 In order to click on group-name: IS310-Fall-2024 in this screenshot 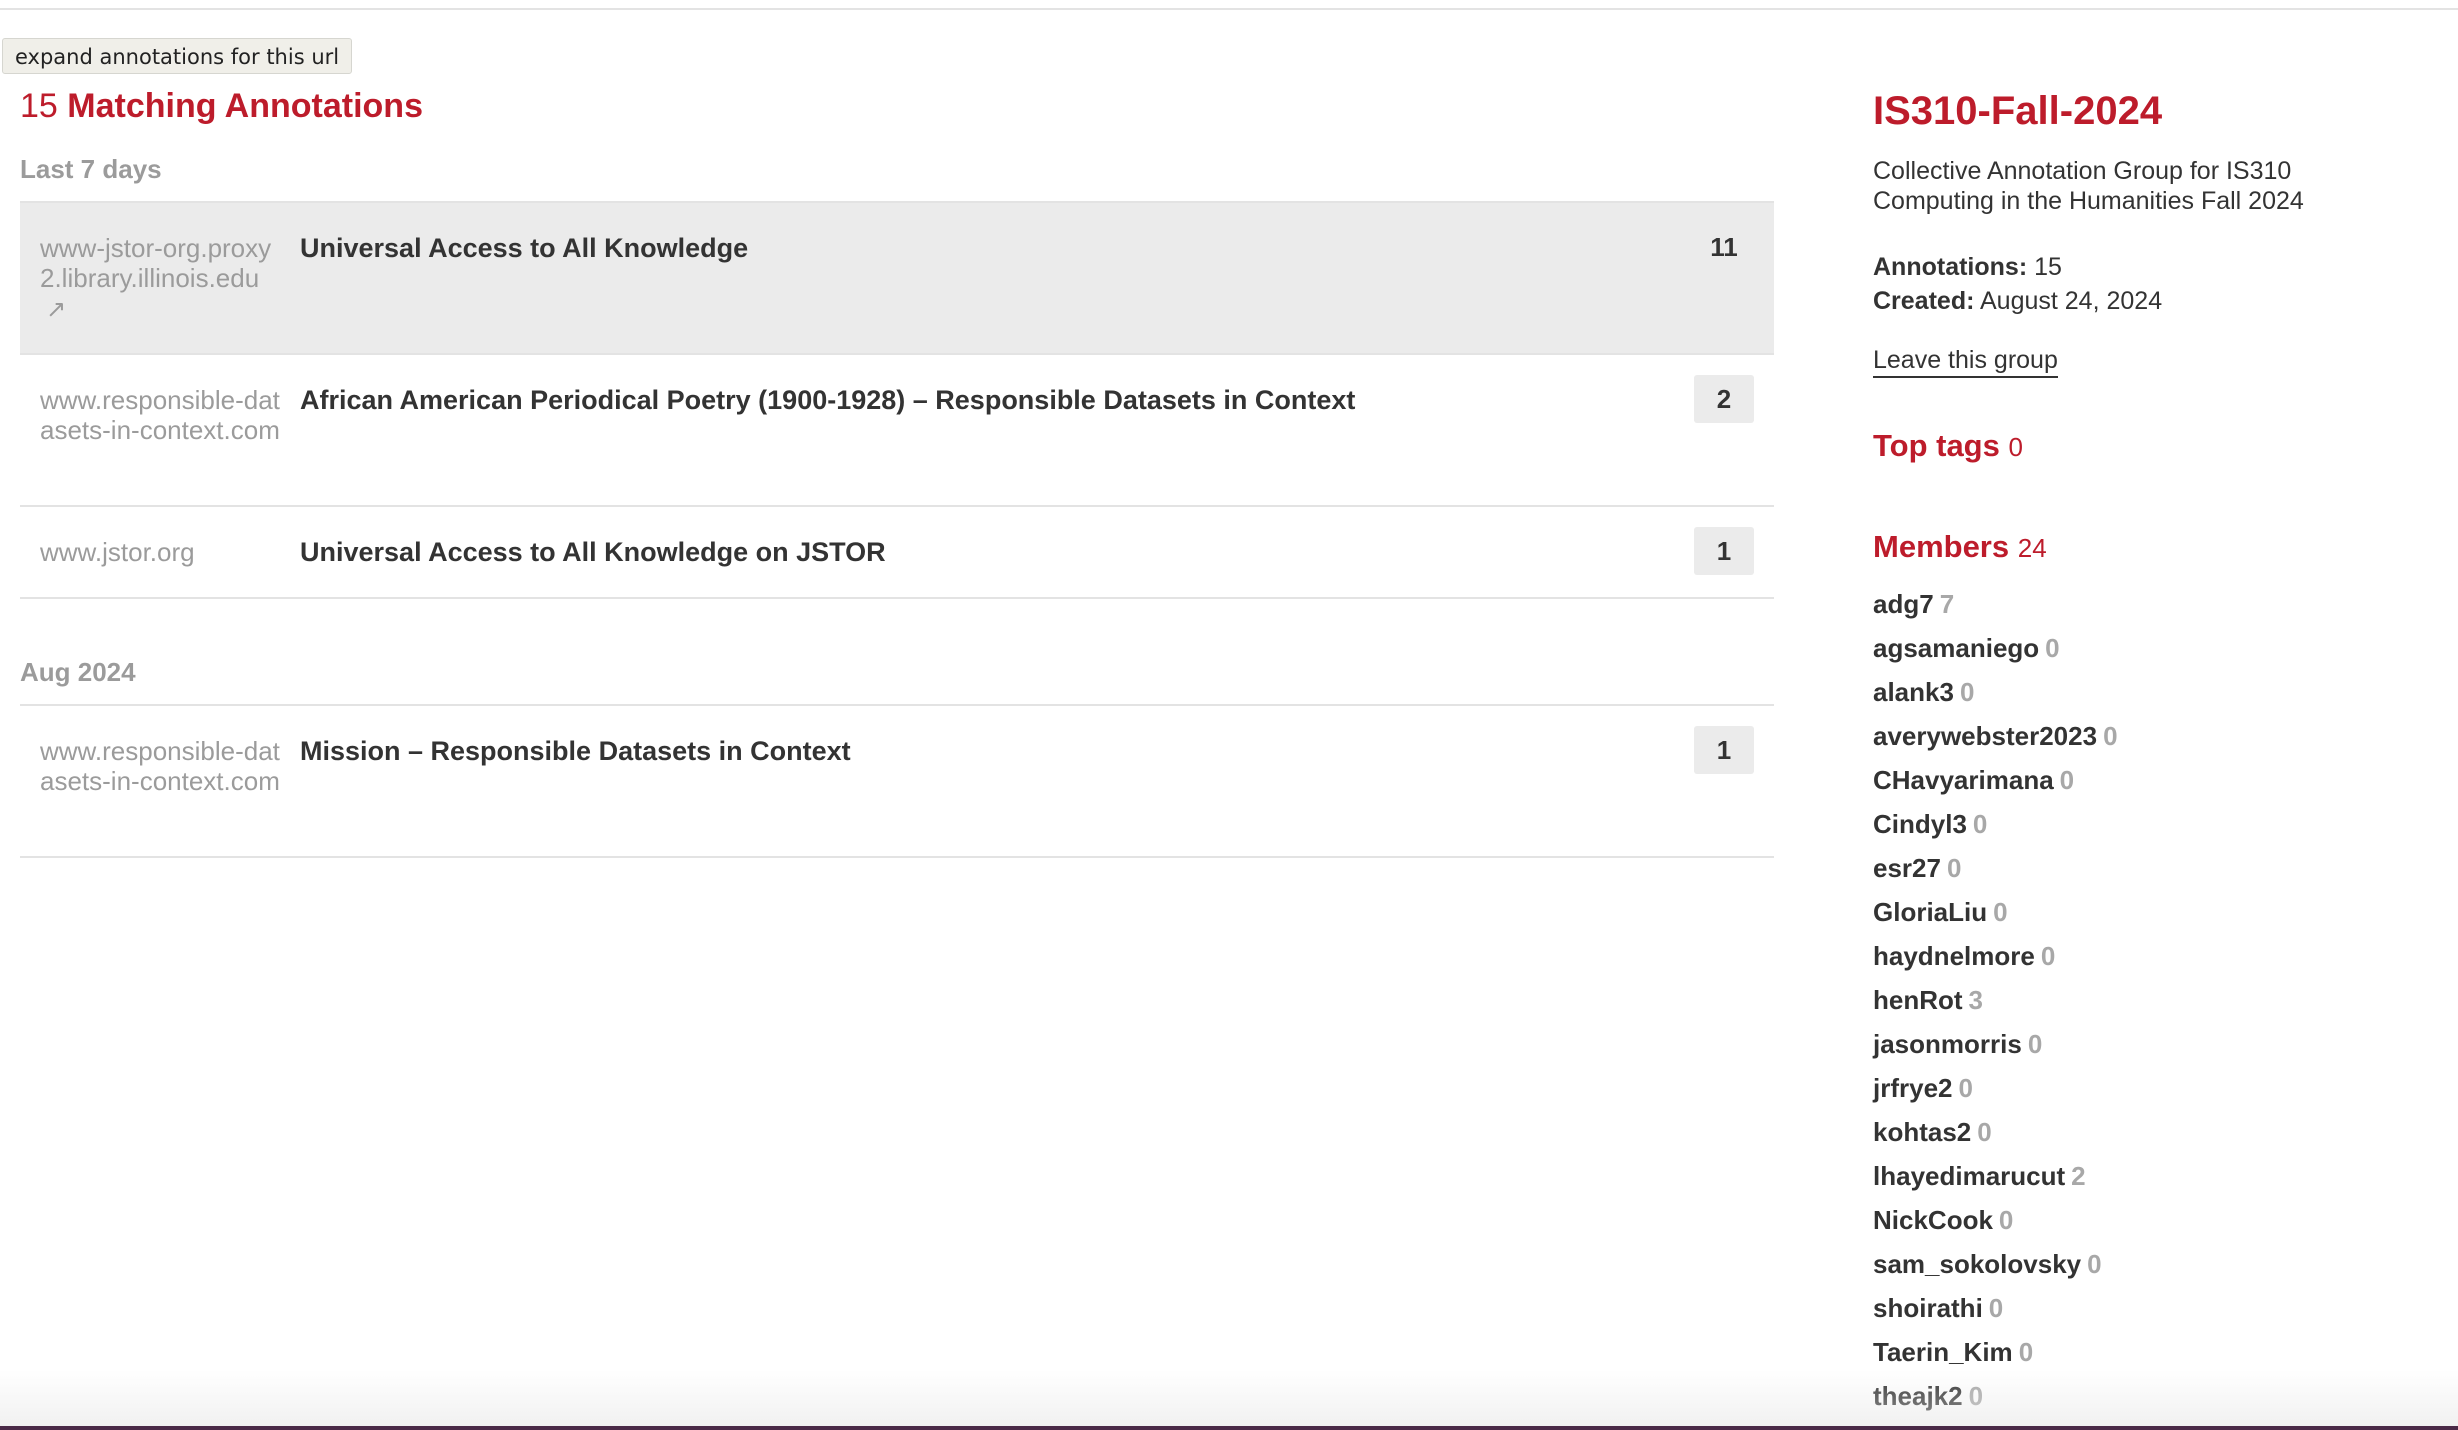, I will do `click(2018, 111)`.